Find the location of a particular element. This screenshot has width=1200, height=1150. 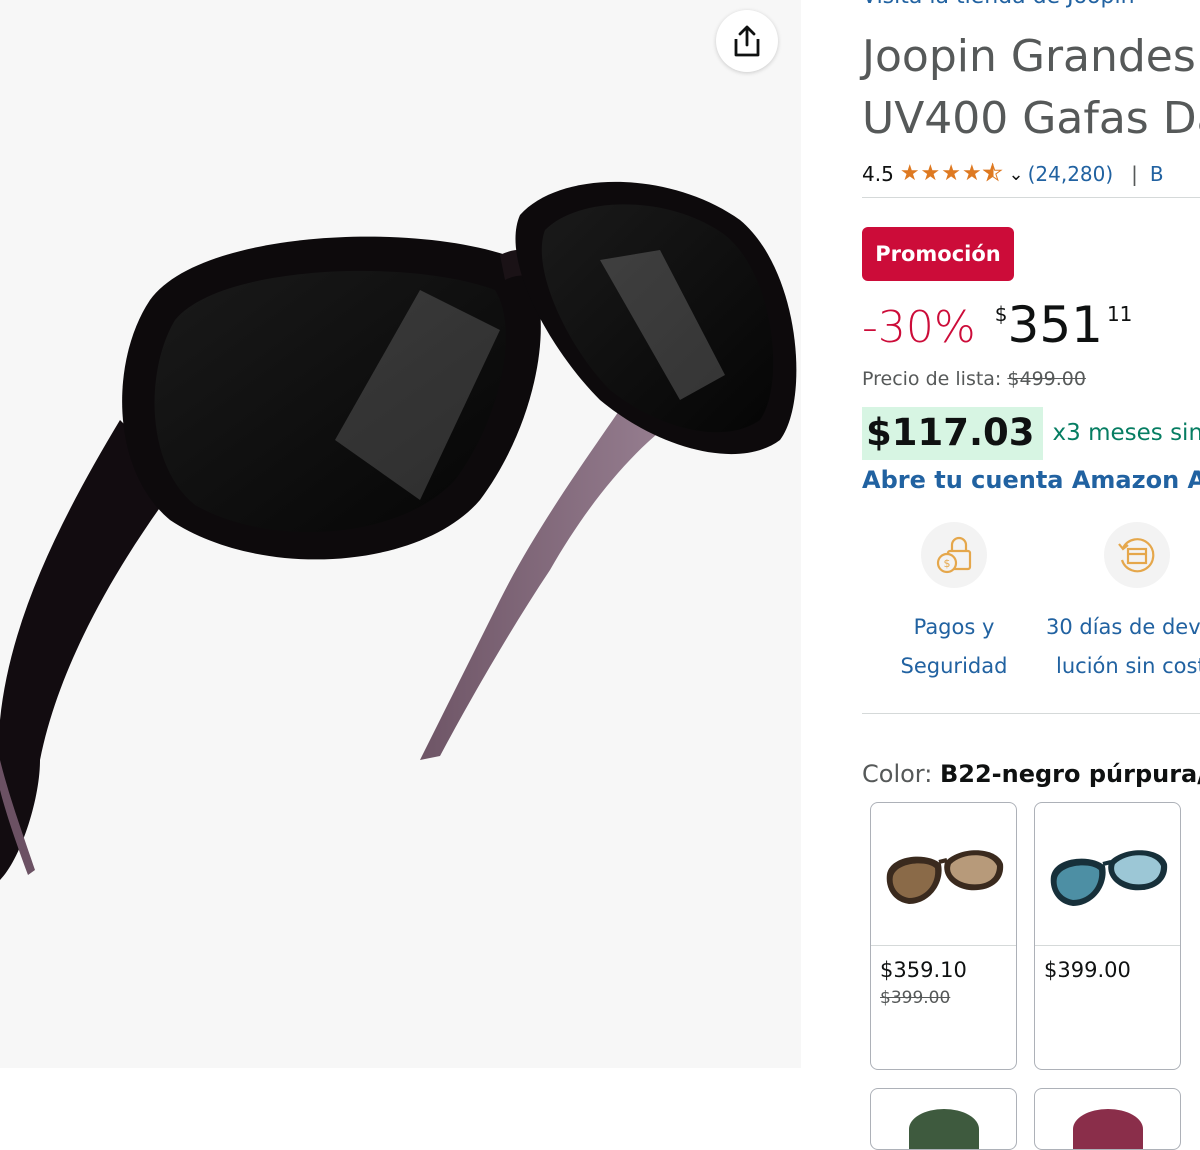

installment-text: x3 meses sin is located at coordinates (1126, 433).